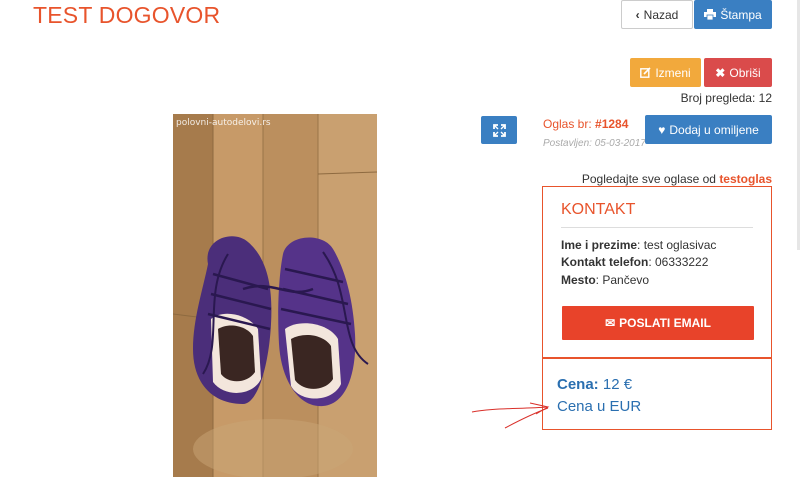  What do you see at coordinates (741, 14) in the screenshot?
I see `print-button-label: Štampa` at bounding box center [741, 14].